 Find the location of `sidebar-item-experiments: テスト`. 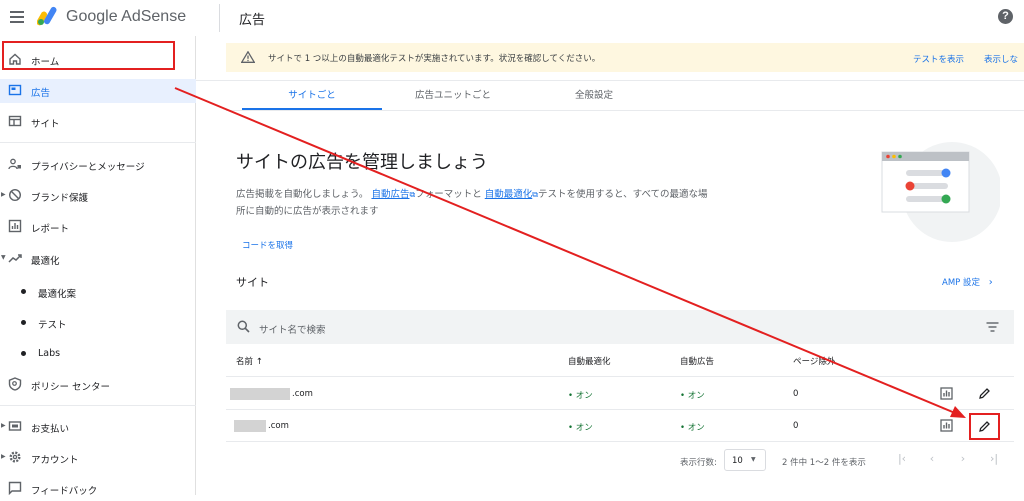

sidebar-item-experiments: テスト is located at coordinates (98, 323).